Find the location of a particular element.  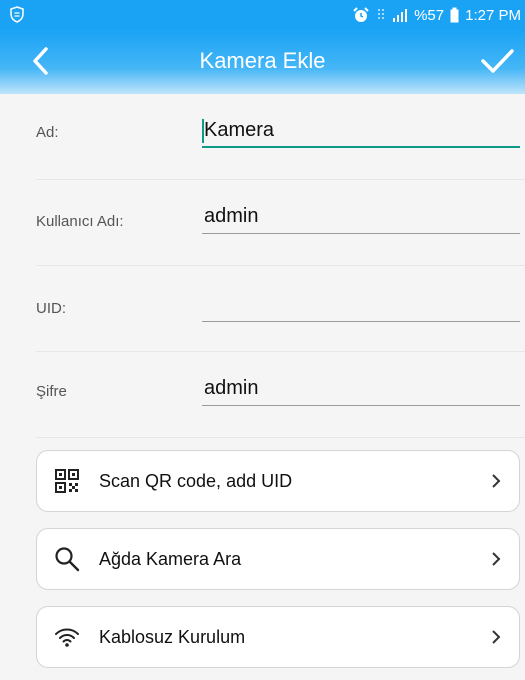

search-lan-label: Ağda Kamera Ara is located at coordinates (170, 559).